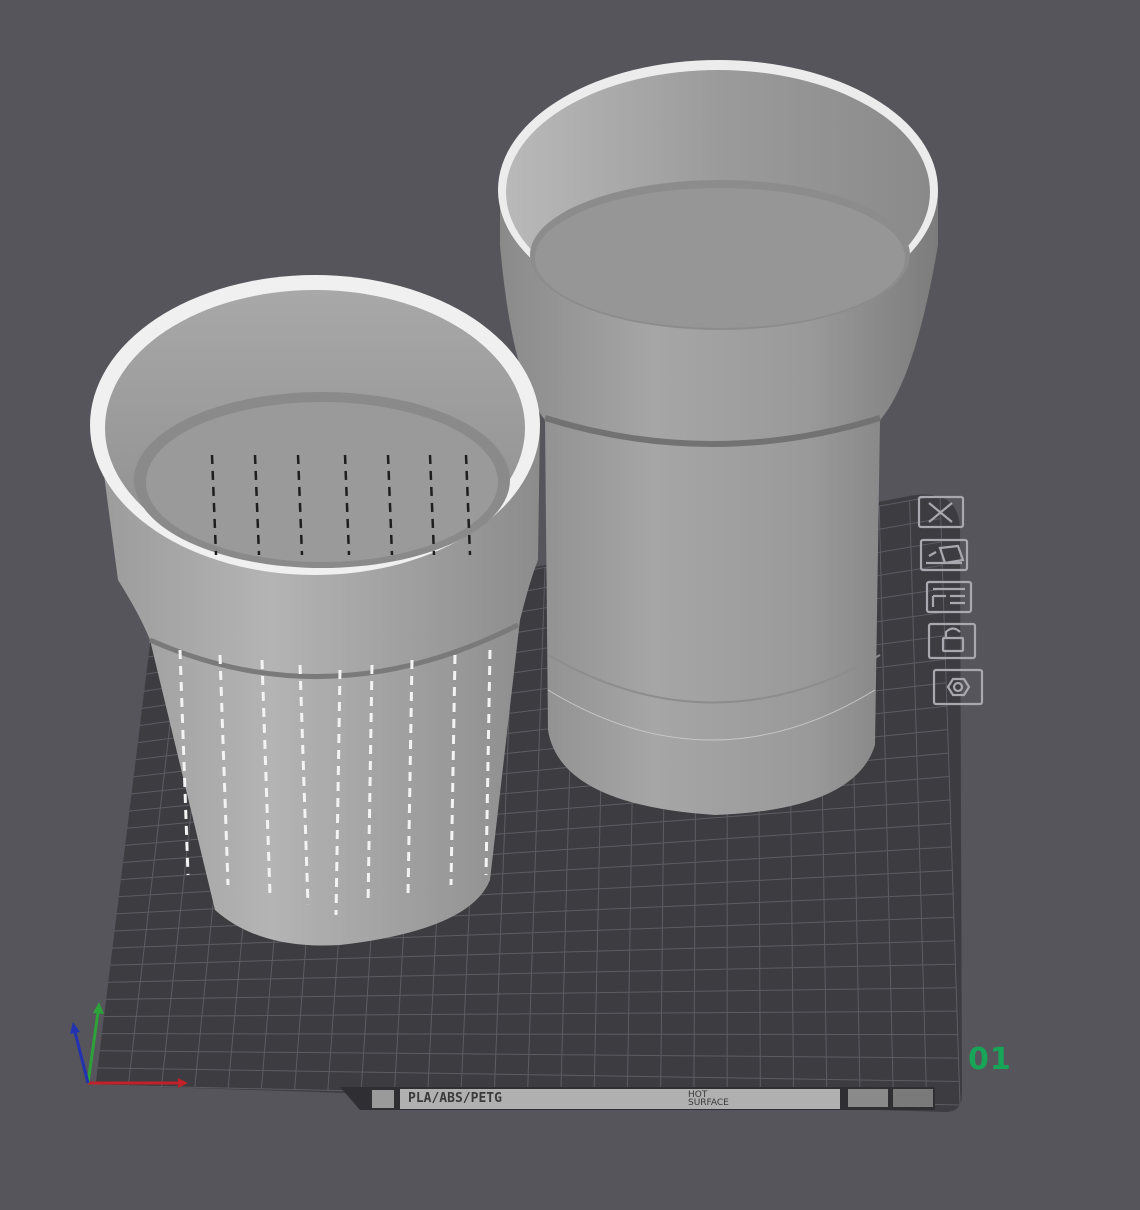 This screenshot has height=1210, width=1140. What do you see at coordinates (708, 1103) in the screenshot?
I see `hot-surface-label-line2: SURFACE` at bounding box center [708, 1103].